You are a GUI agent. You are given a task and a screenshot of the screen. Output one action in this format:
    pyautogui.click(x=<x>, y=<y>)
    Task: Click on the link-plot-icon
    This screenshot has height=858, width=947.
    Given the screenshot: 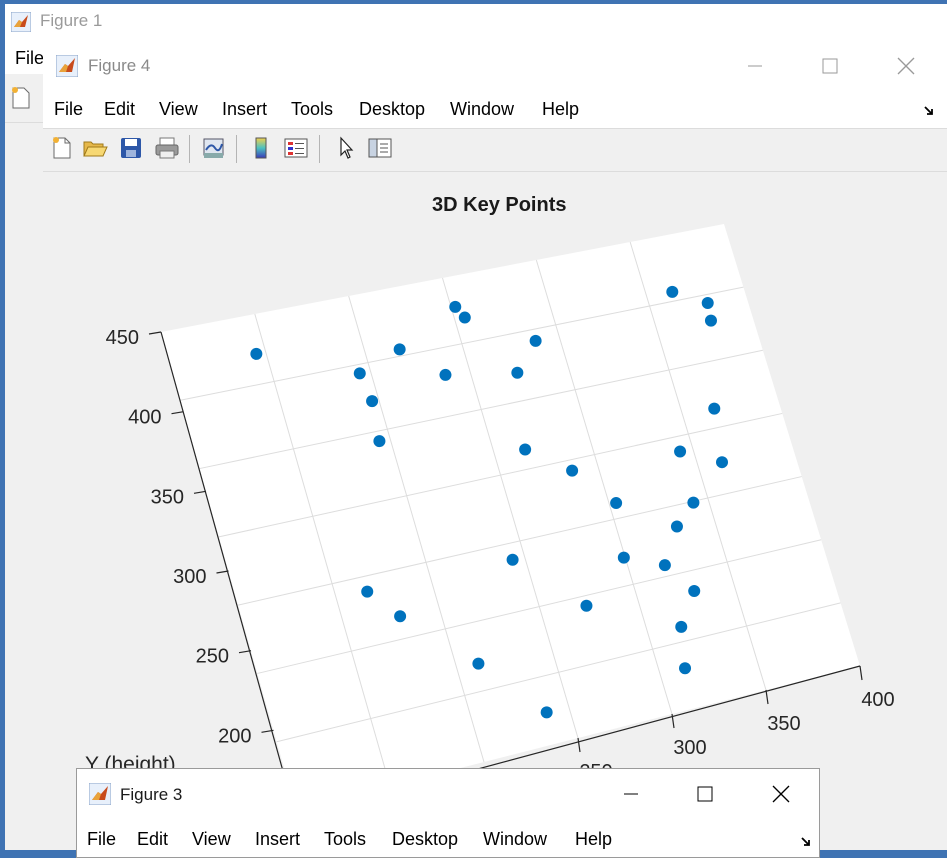 What is the action you would take?
    pyautogui.click(x=214, y=148)
    